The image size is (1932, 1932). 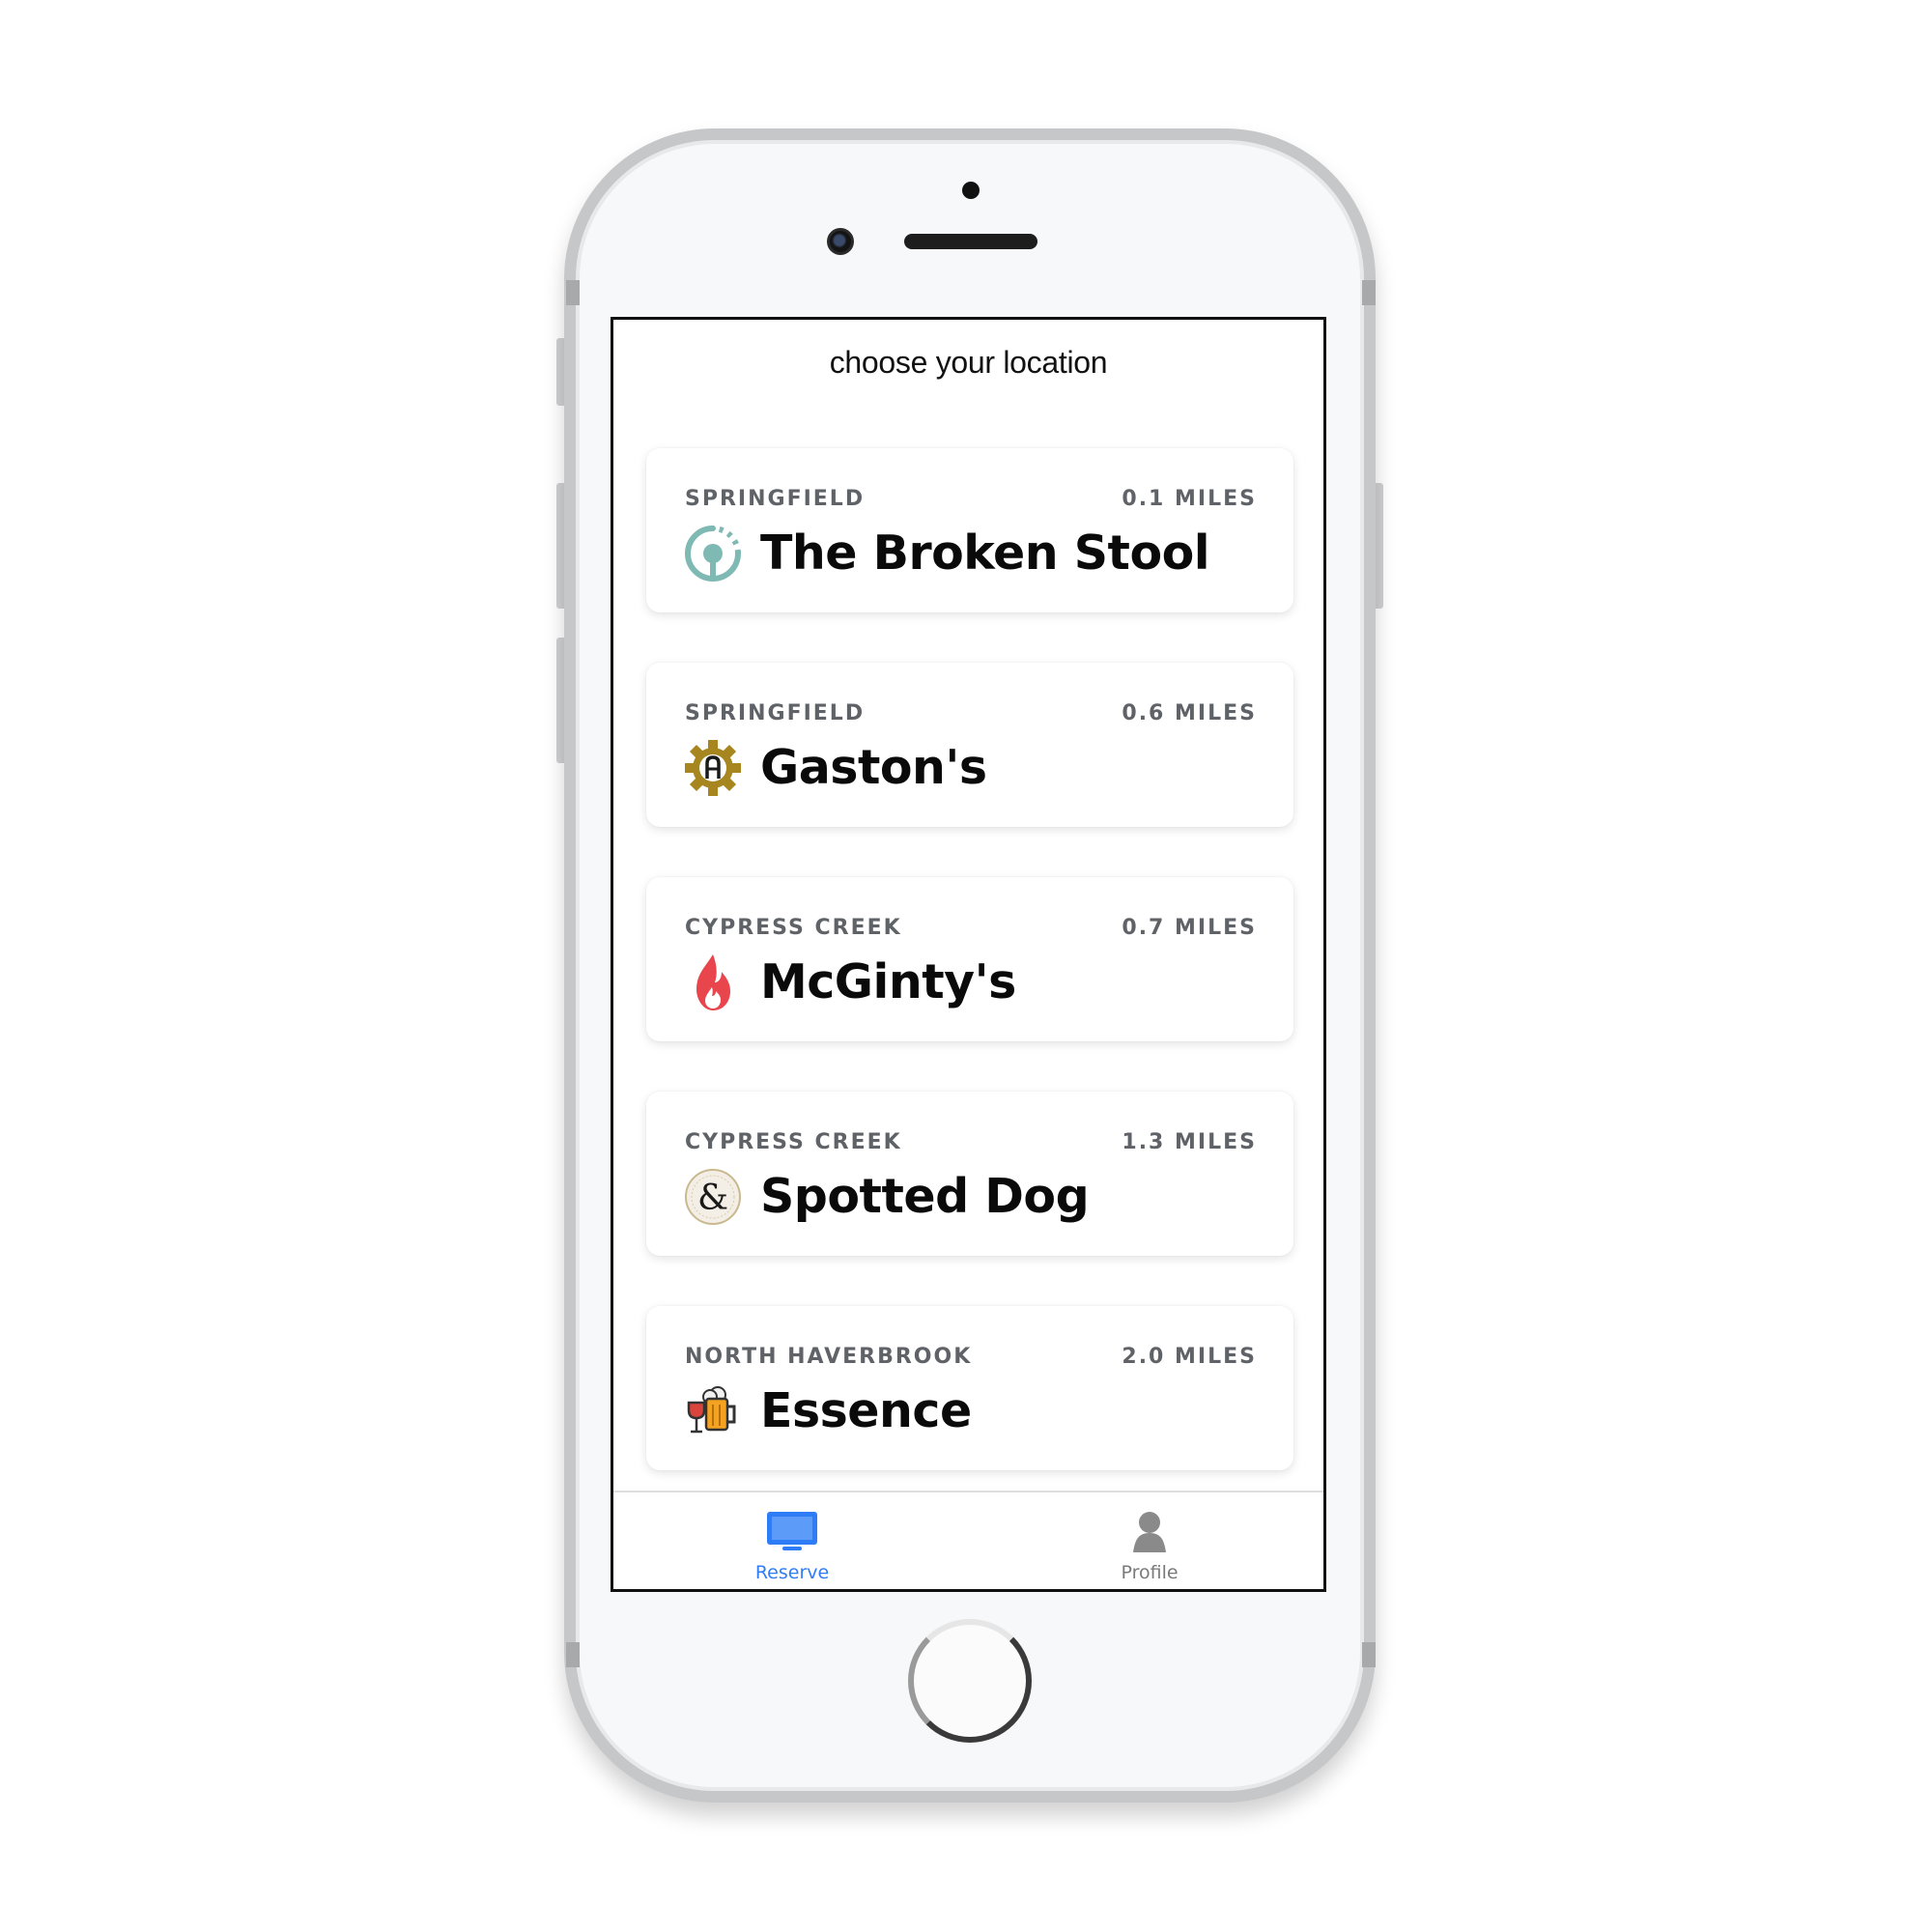 What do you see at coordinates (866, 1410) in the screenshot?
I see `location-name: Essence` at bounding box center [866, 1410].